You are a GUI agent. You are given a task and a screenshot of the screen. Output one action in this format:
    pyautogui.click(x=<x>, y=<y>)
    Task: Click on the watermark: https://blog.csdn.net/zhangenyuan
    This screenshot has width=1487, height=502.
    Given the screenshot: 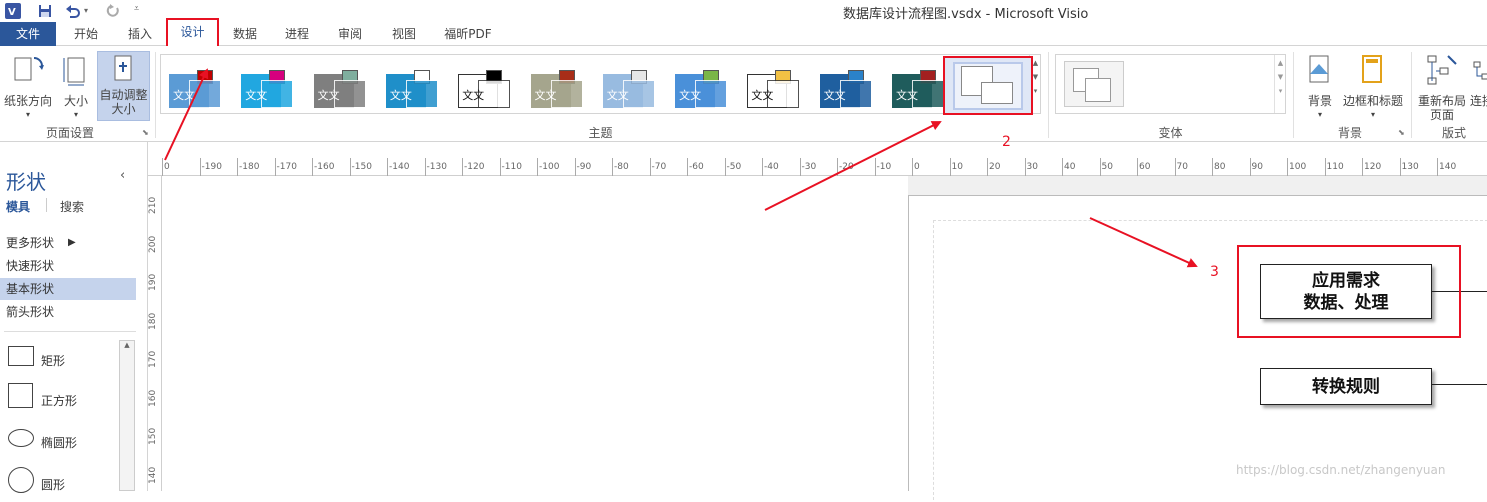 What is the action you would take?
    pyautogui.click(x=1341, y=470)
    